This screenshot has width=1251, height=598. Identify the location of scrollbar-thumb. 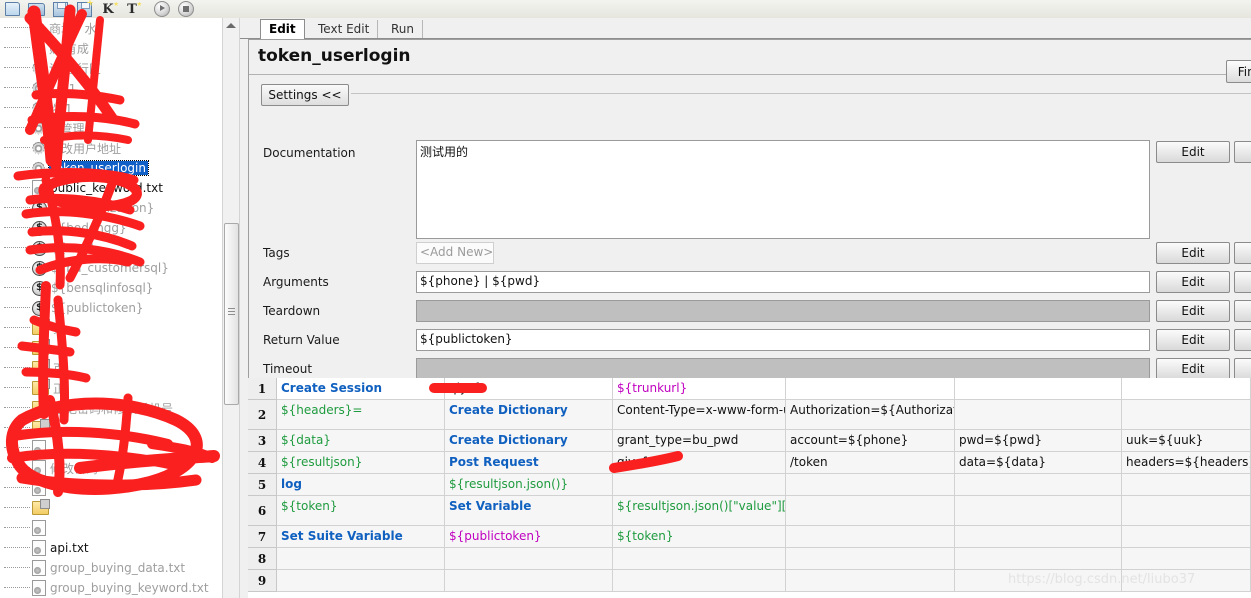
(231, 314).